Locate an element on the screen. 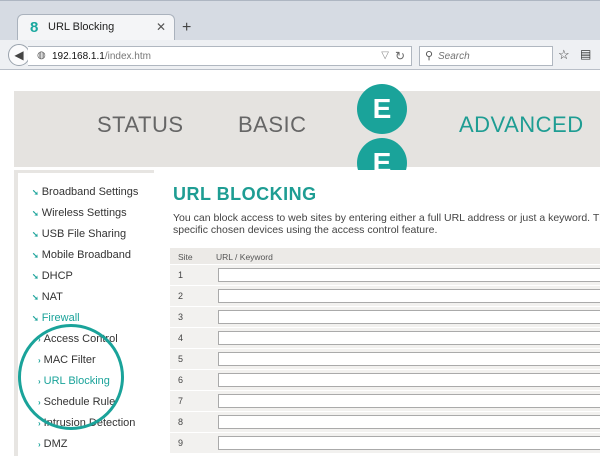  nav-bar: ◀ ◍ 192.168.1.1/index.htm ▽ ↻ ⚲ ☆ ▤ is located at coordinates (300, 55).